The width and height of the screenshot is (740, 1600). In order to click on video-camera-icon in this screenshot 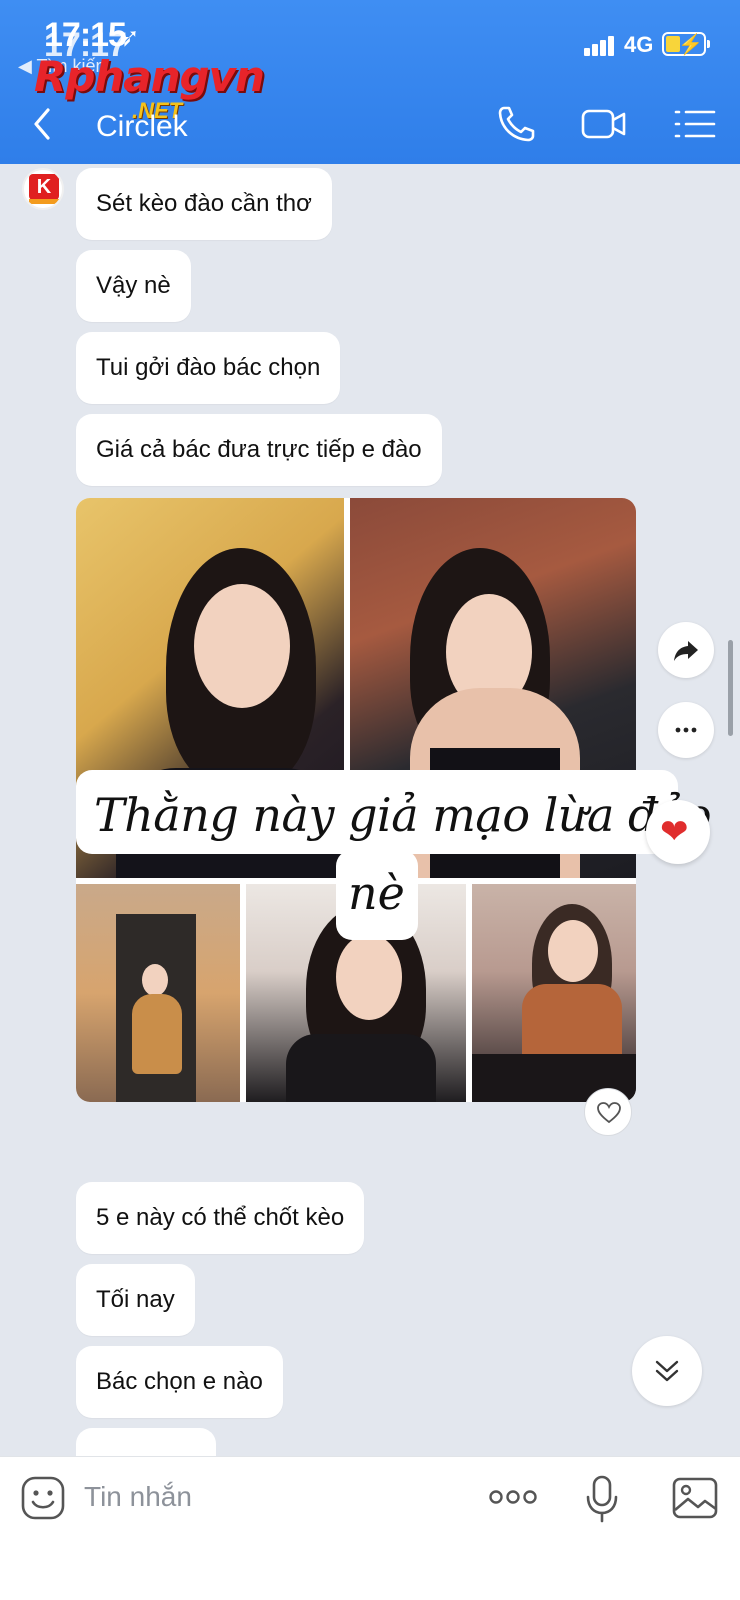, I will do `click(603, 124)`.